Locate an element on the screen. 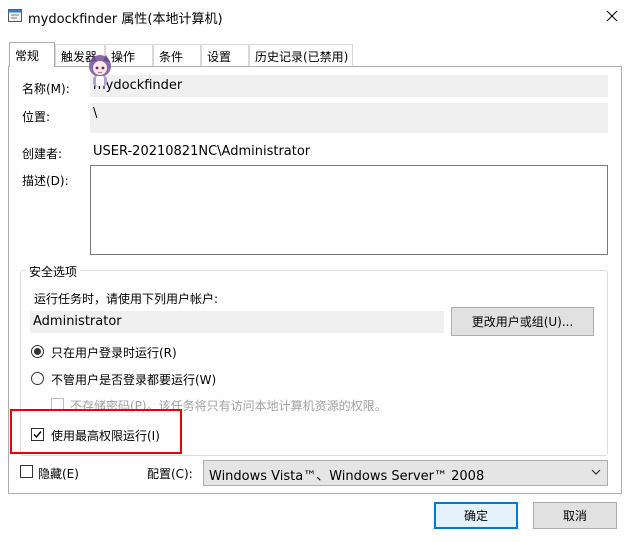  tab-general: 常规 is located at coordinates (32, 54).